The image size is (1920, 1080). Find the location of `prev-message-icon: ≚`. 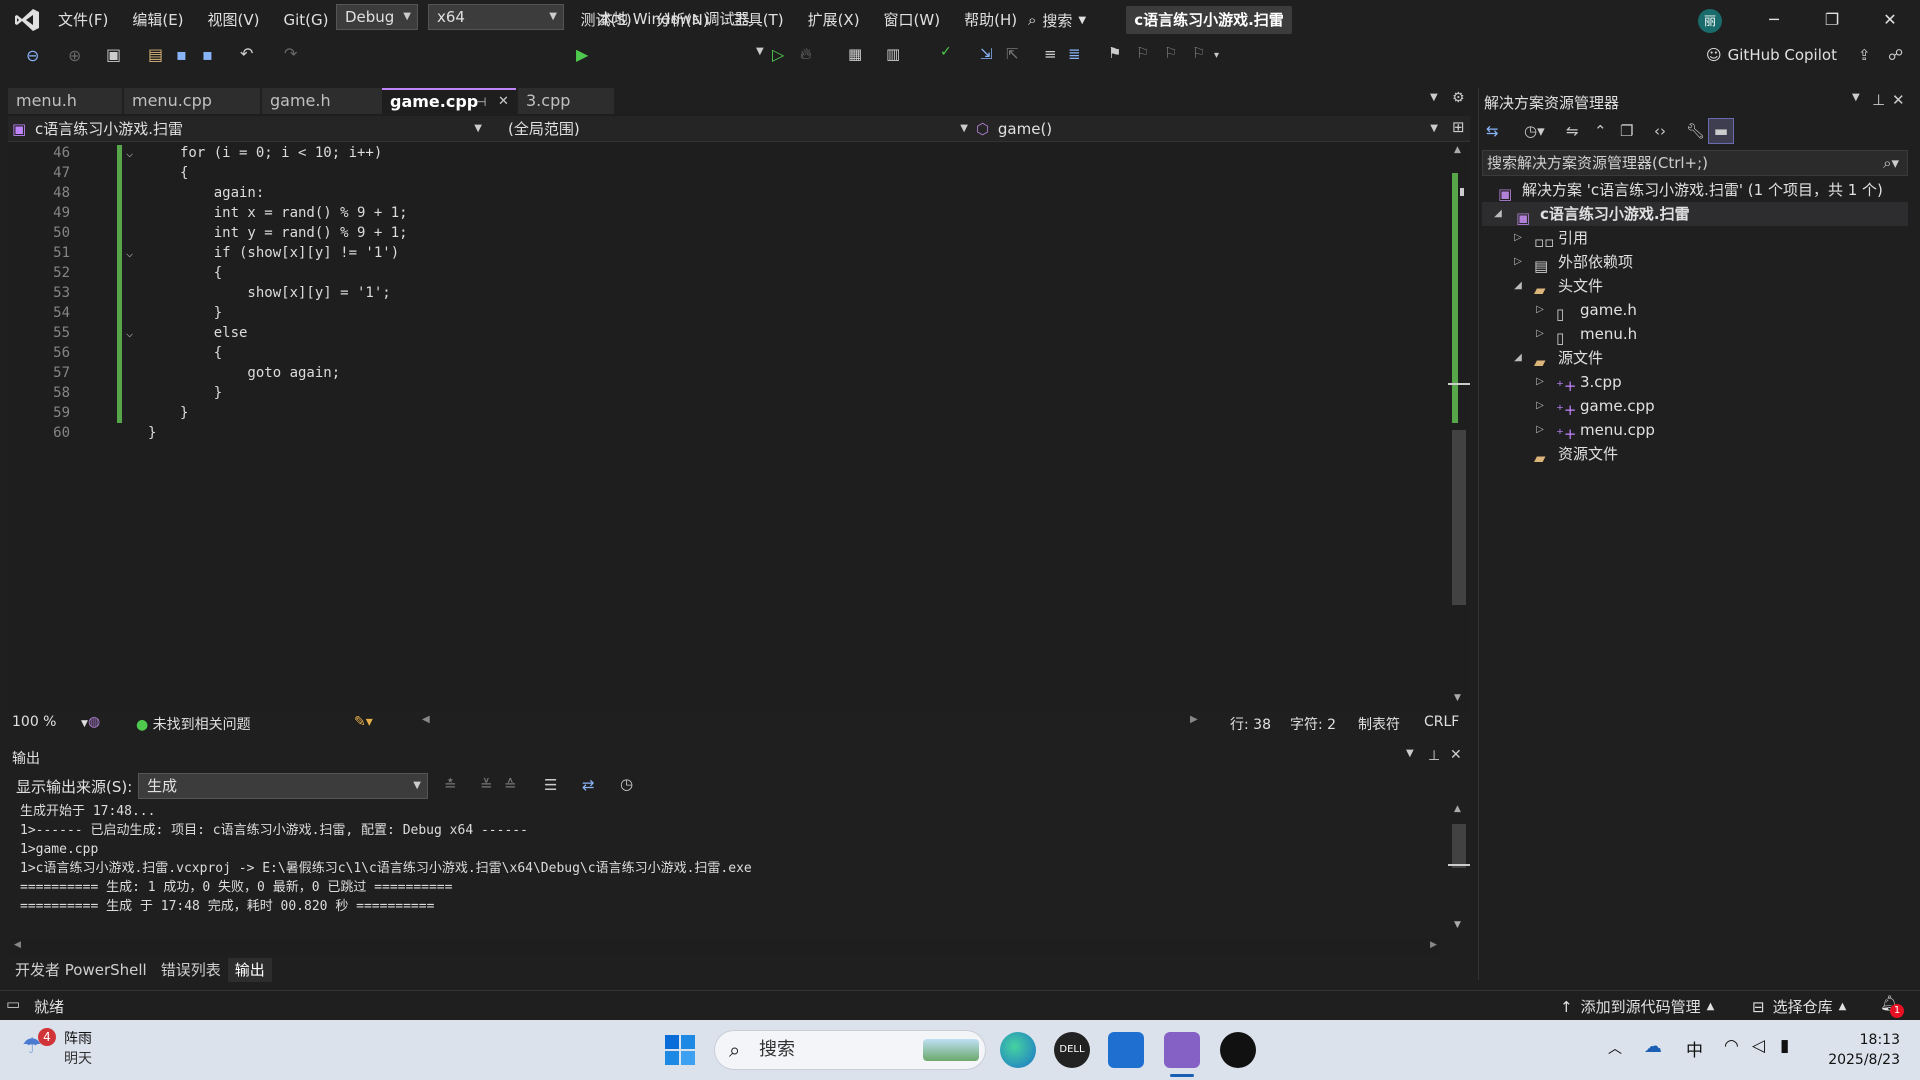

prev-message-icon: ≚ is located at coordinates (486, 785).